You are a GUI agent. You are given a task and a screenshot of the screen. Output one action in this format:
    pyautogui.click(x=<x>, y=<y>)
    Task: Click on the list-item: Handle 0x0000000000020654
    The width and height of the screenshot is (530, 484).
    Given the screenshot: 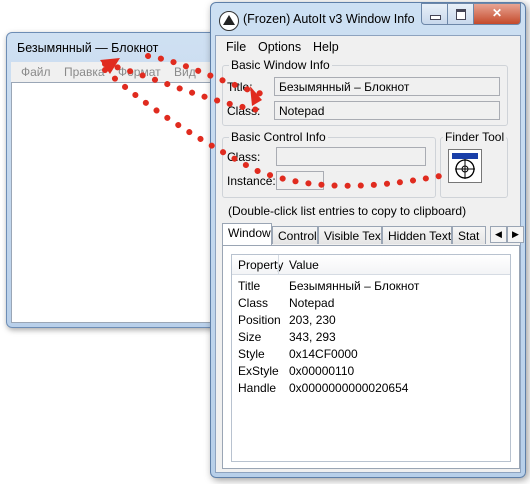 What is the action you would take?
    pyautogui.click(x=371, y=387)
    